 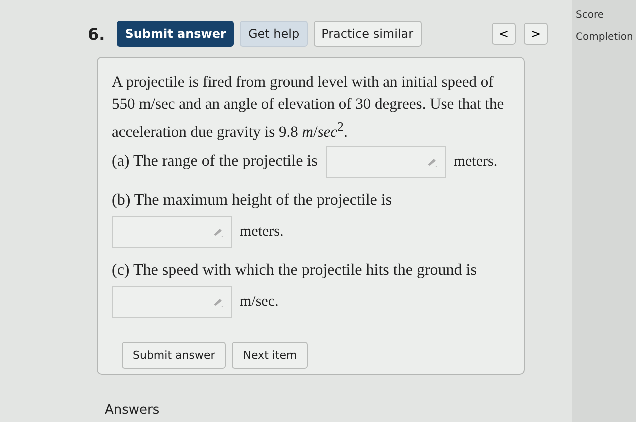 I want to click on nav-button: <, so click(x=504, y=34).